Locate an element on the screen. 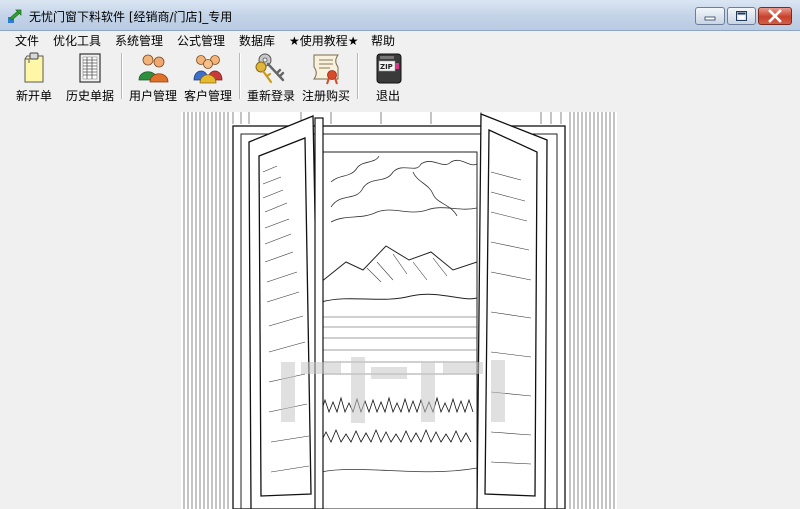 This screenshot has height=509, width=800. svg-text: ZIP is located at coordinates (386, 67).